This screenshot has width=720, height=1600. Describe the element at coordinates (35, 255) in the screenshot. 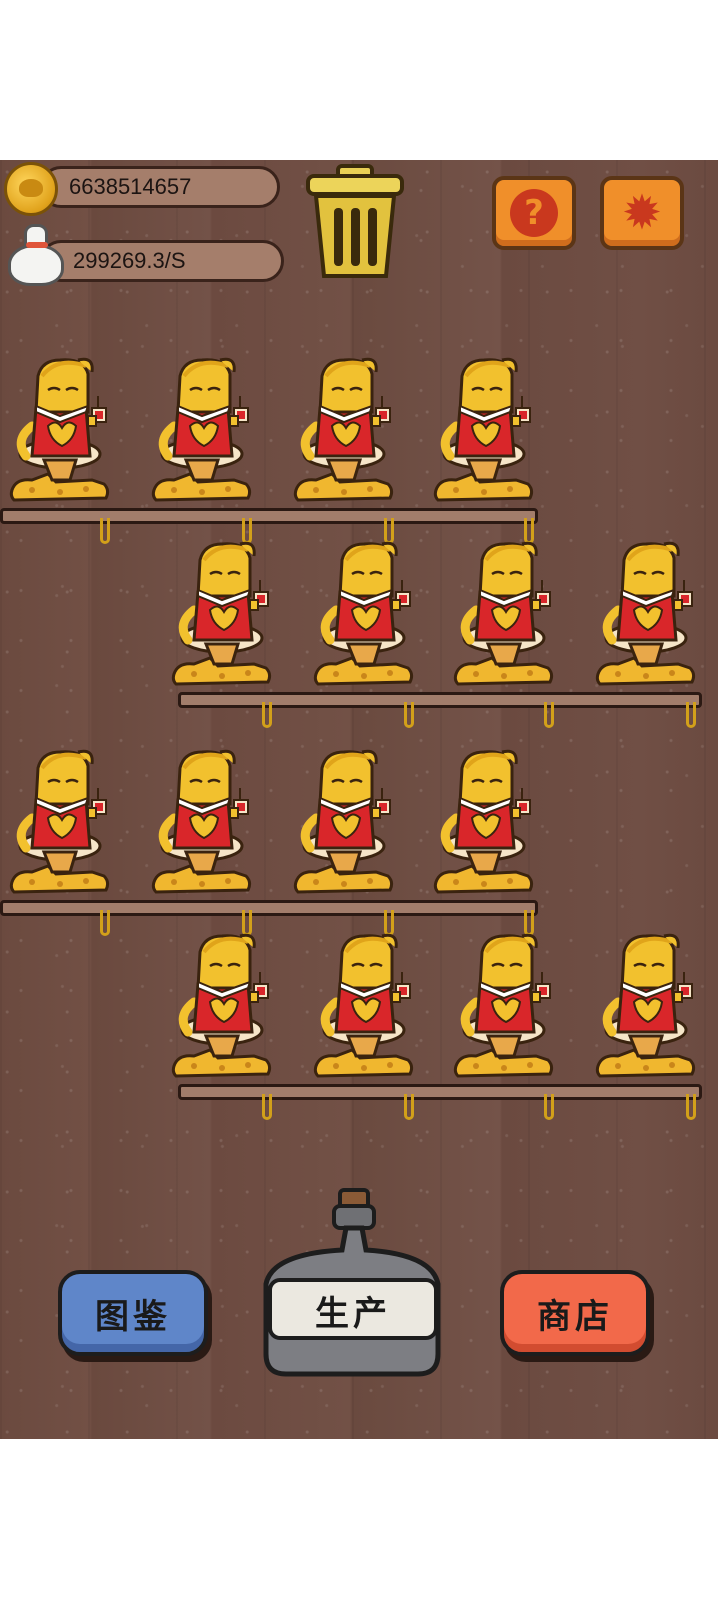

I see `money-bag-icon` at that location.